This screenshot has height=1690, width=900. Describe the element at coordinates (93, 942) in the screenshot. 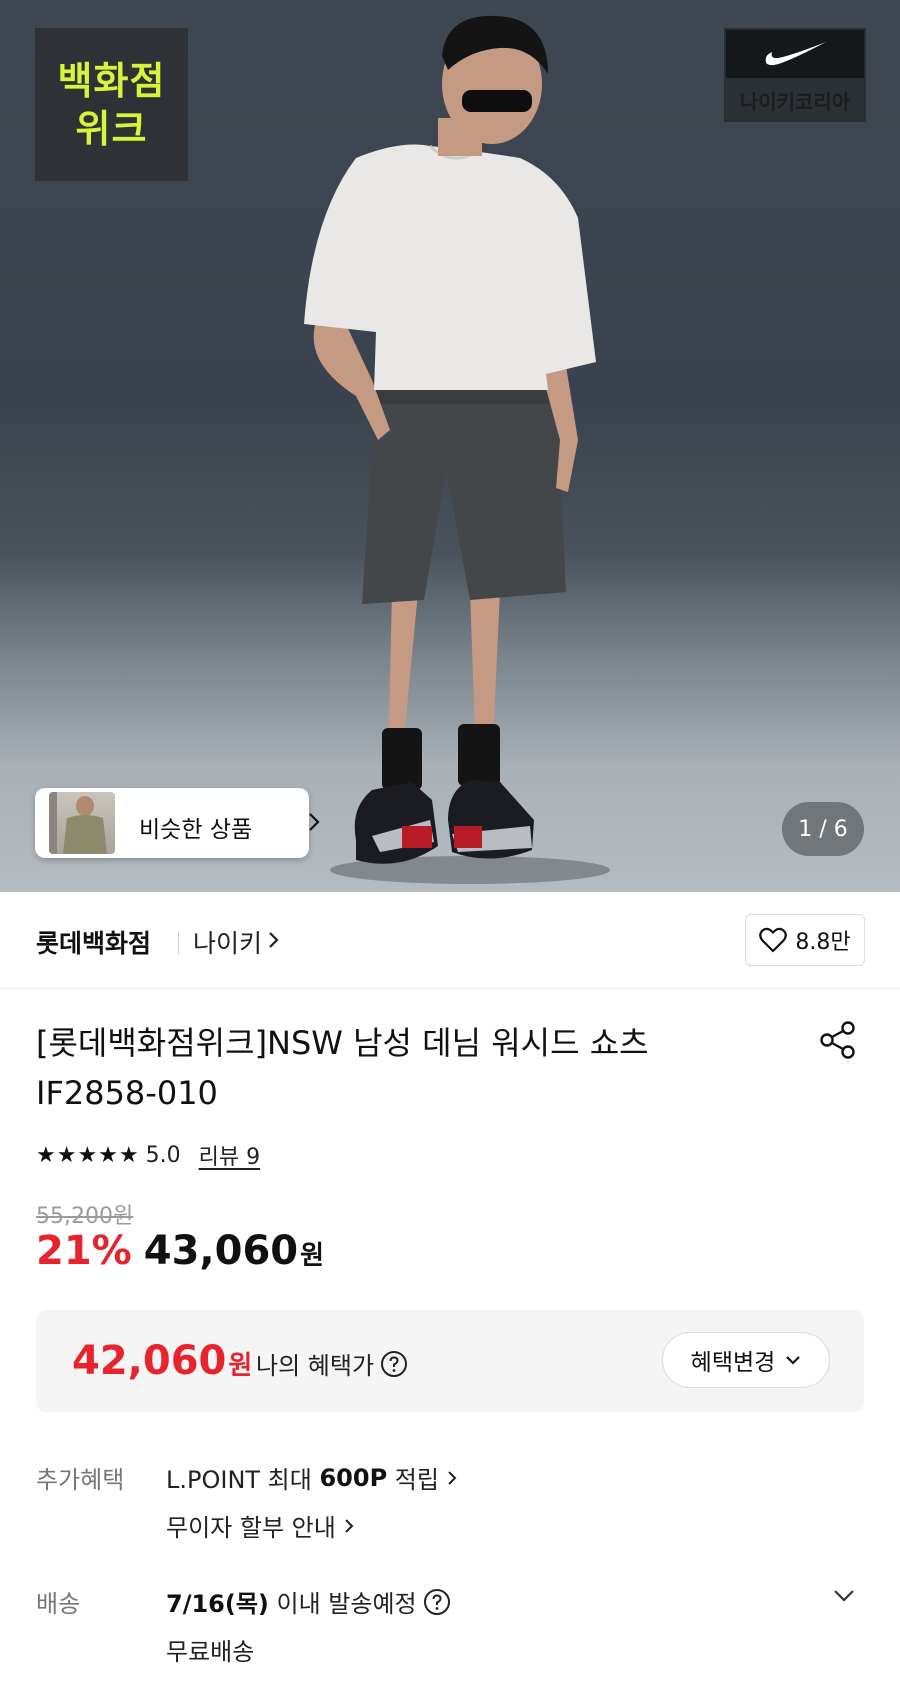

I see `store-name: 롯데백화점` at that location.